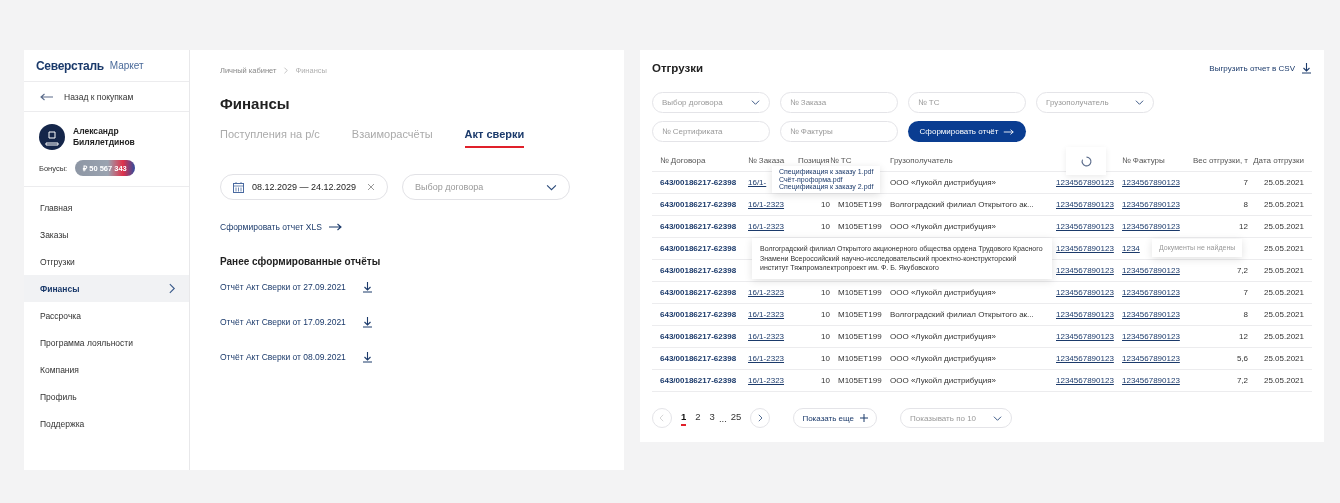  Describe the element at coordinates (255, 103) in the screenshot. I see `page-title: Финансы` at that location.